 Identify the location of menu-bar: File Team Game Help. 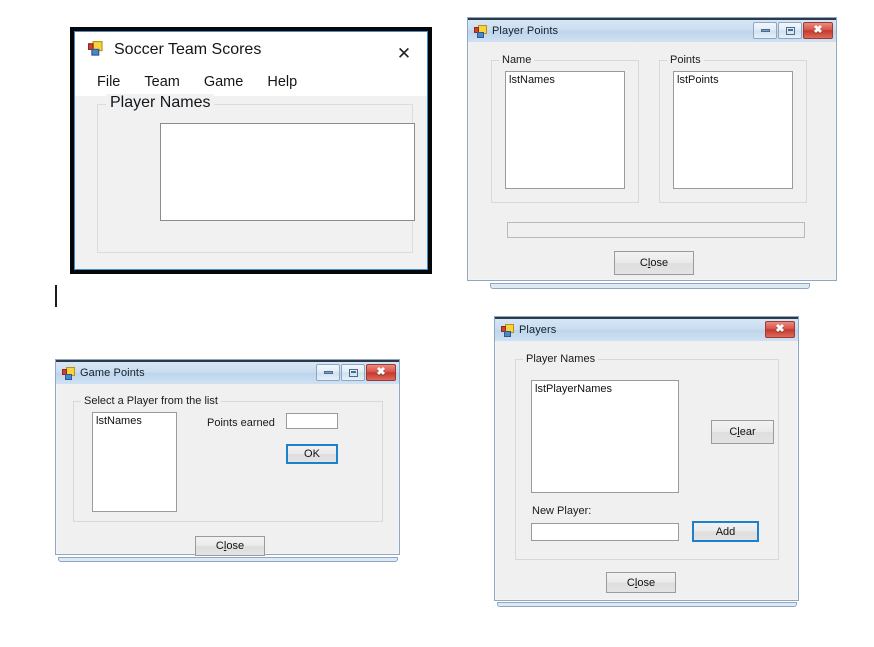
(251, 82).